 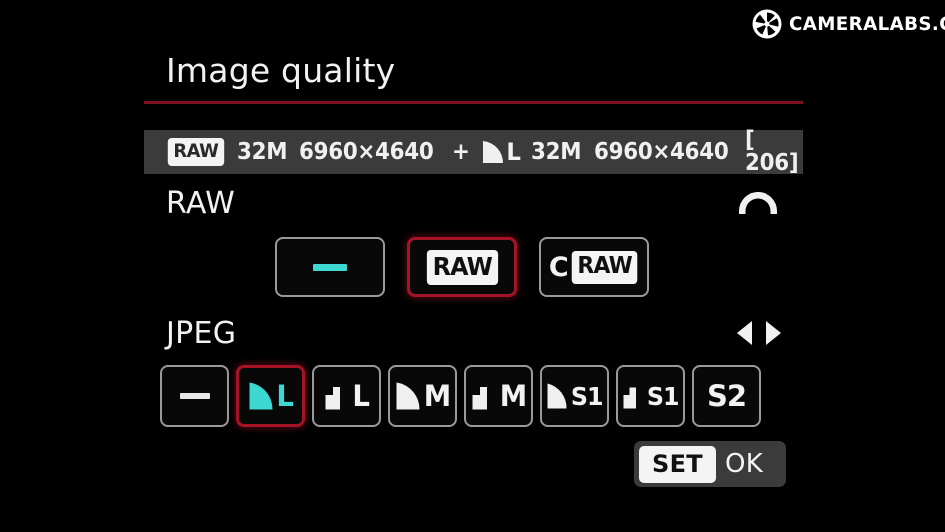 I want to click on summary-jpeg-letter: L, so click(x=513, y=152).